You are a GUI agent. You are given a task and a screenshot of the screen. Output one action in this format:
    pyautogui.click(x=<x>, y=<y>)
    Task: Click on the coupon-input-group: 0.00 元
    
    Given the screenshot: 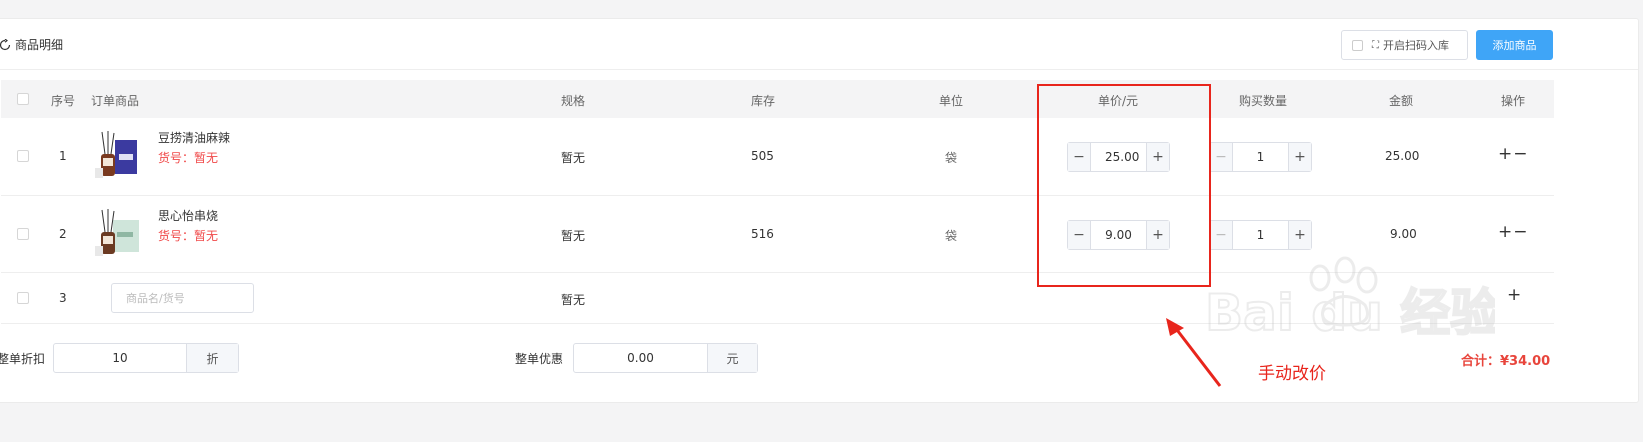 What is the action you would take?
    pyautogui.click(x=665, y=358)
    